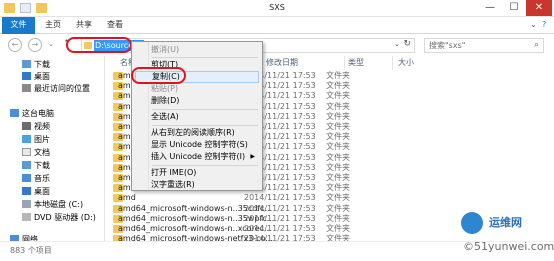  What do you see at coordinates (277, 25) in the screenshot?
I see `ribbon-tabs: 文件 主页 共享 查看 ⌄ ?` at bounding box center [277, 25].